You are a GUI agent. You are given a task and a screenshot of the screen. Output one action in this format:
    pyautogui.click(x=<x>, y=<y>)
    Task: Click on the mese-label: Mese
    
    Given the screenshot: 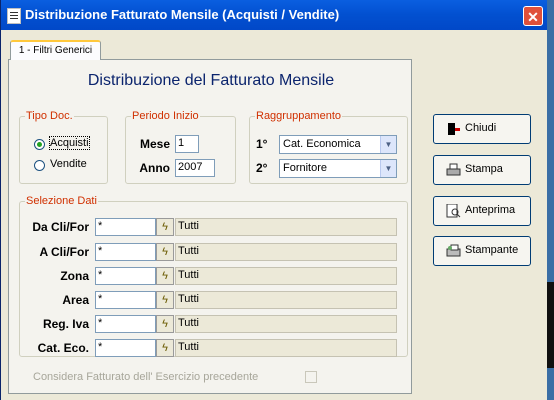 What is the action you would take?
    pyautogui.click(x=154, y=144)
    